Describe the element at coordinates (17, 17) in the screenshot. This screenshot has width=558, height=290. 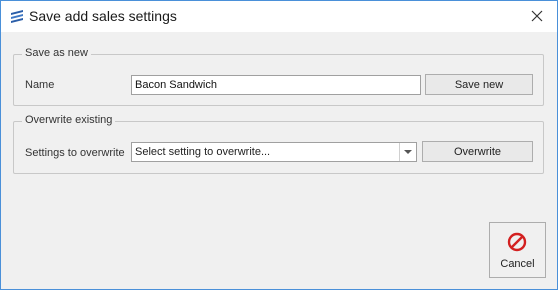
I see `app-logo-icon` at that location.